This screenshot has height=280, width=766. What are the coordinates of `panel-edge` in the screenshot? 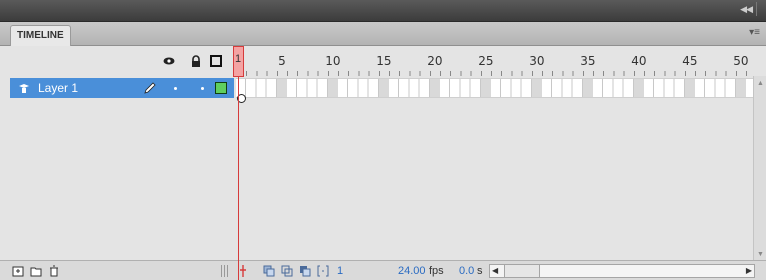 It's located at (760, 9).